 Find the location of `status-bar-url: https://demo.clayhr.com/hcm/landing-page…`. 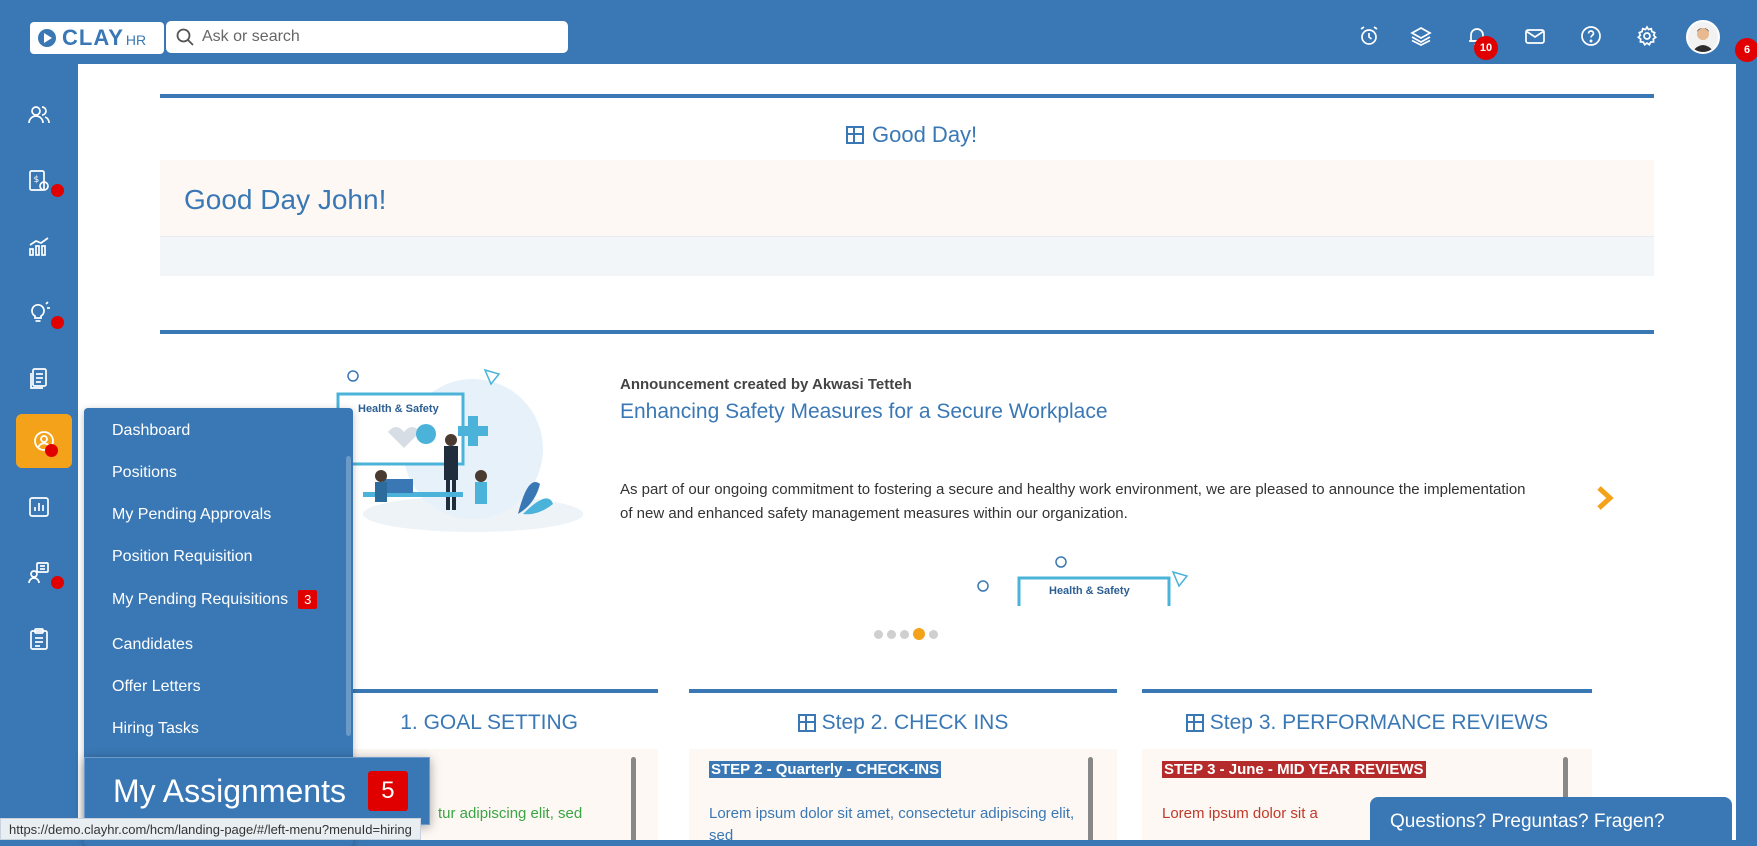

status-bar-url: https://demo.clayhr.com/hcm/landing-page… is located at coordinates (210, 829).